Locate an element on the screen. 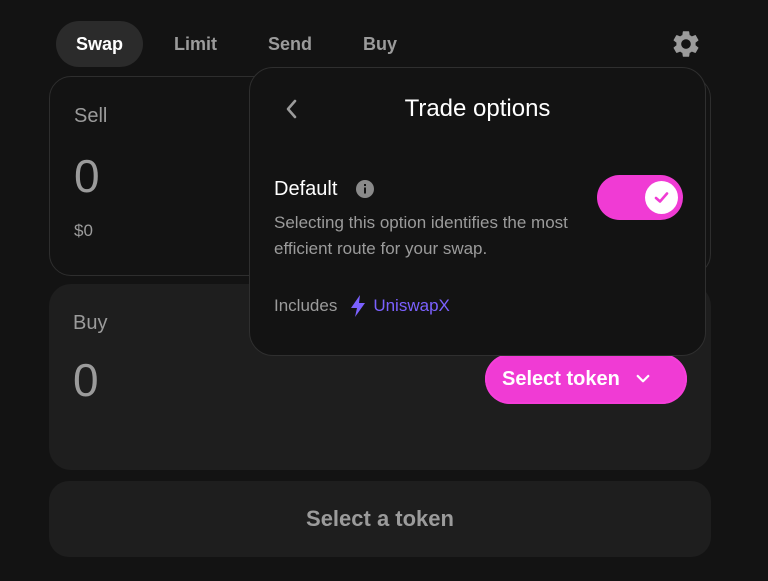 This screenshot has width=768, height=581. swap-tabs: Swap Limit Send Buy is located at coordinates (242, 44).